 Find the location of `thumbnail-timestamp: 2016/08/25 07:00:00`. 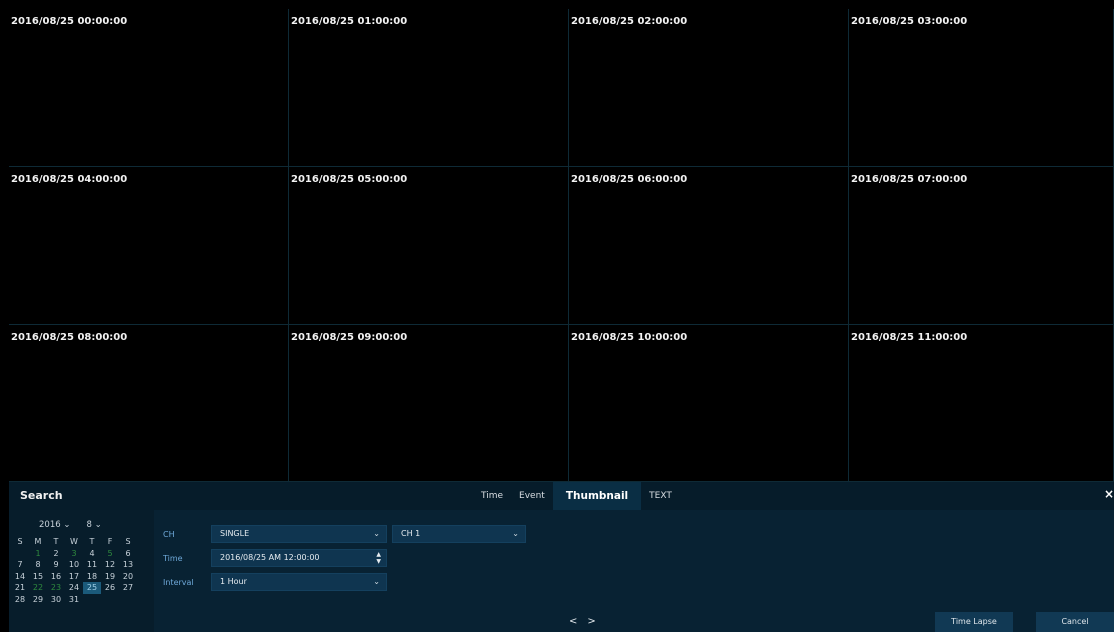

thumbnail-timestamp: 2016/08/25 07:00:00 is located at coordinates (909, 179).